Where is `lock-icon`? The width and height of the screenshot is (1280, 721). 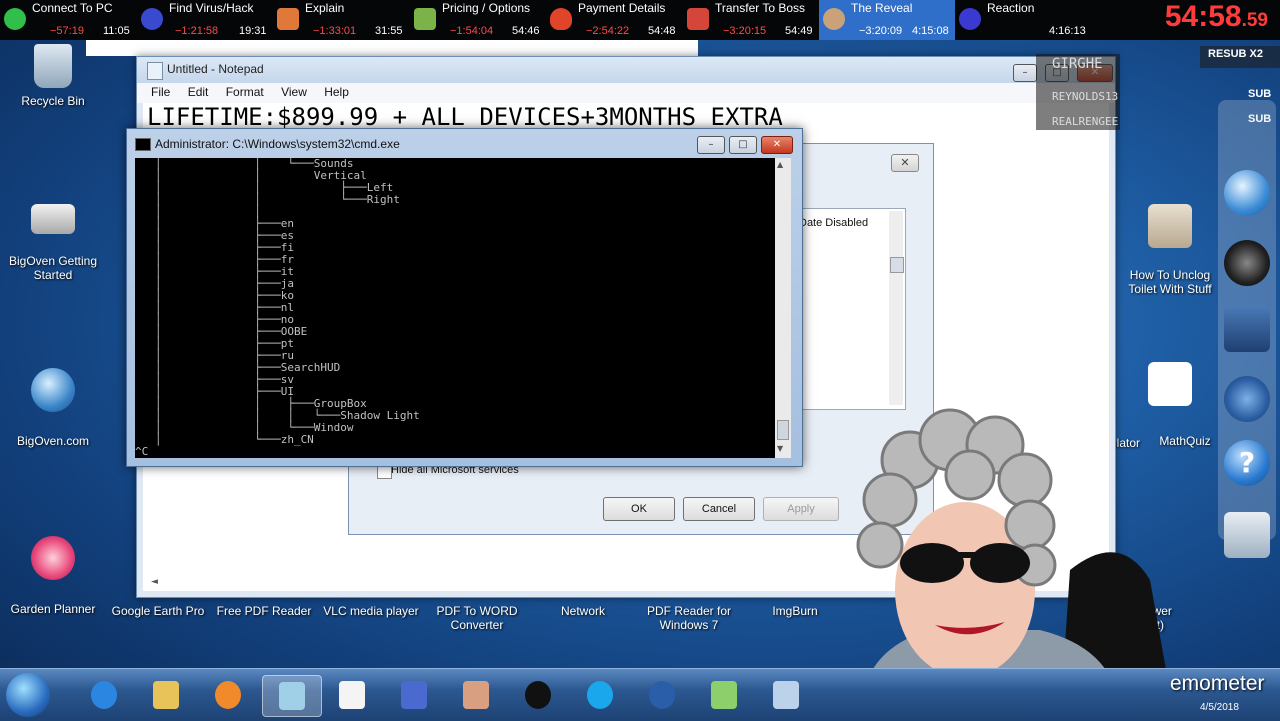
lock-icon is located at coordinates (1247, 399).